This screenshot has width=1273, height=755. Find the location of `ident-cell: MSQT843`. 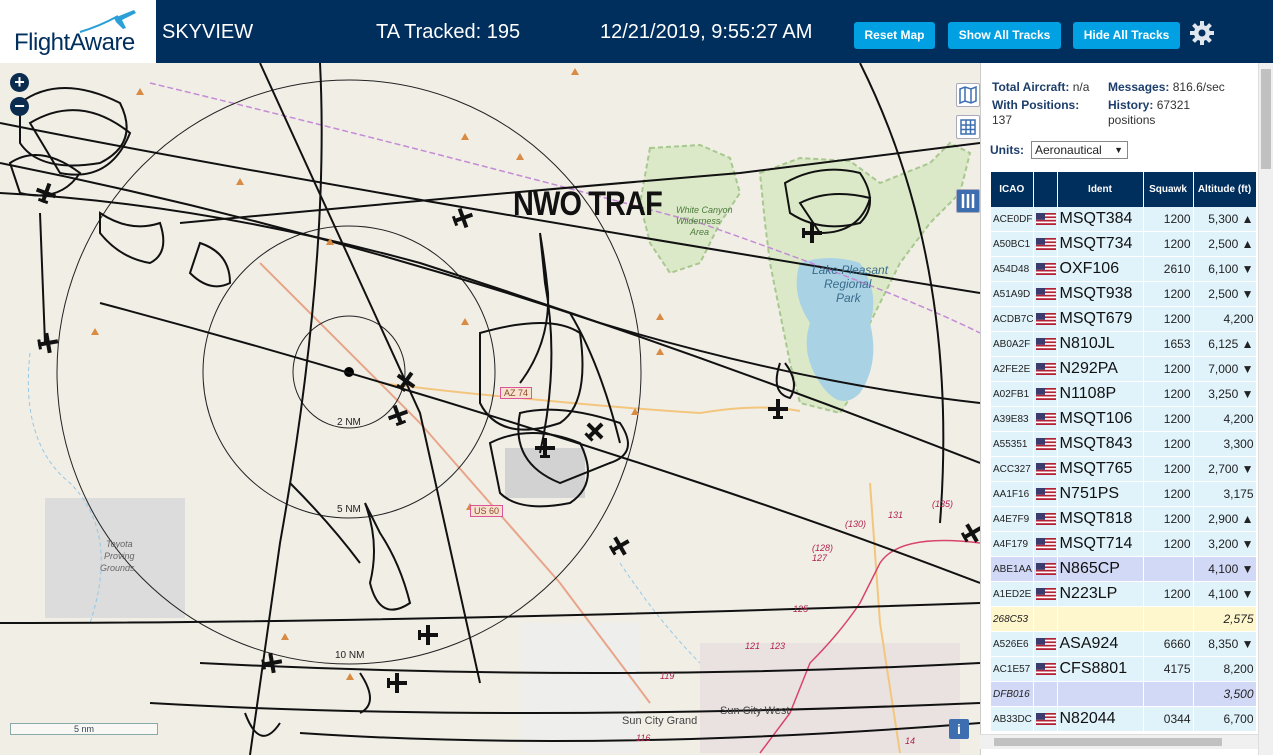

ident-cell: MSQT843 is located at coordinates (1100, 444).